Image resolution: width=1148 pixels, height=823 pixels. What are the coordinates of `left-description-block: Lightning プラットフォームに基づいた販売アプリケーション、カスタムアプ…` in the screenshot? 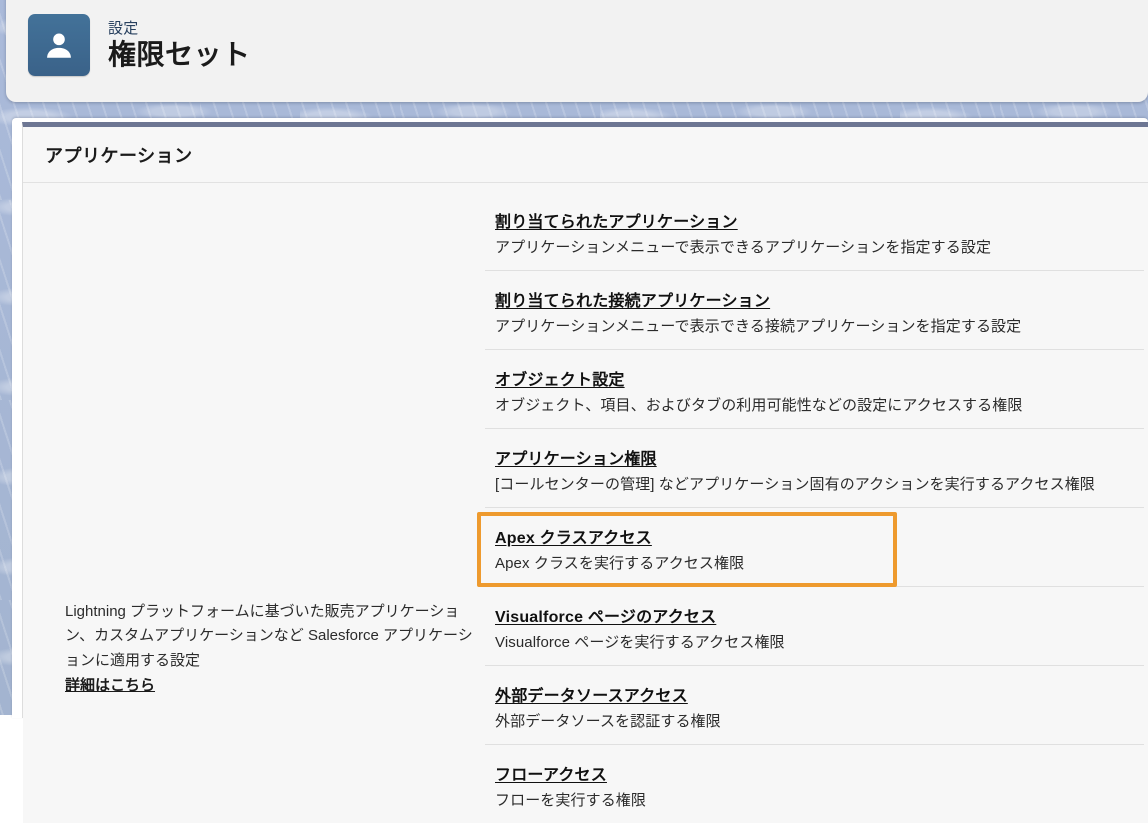 It's located at (269, 649).